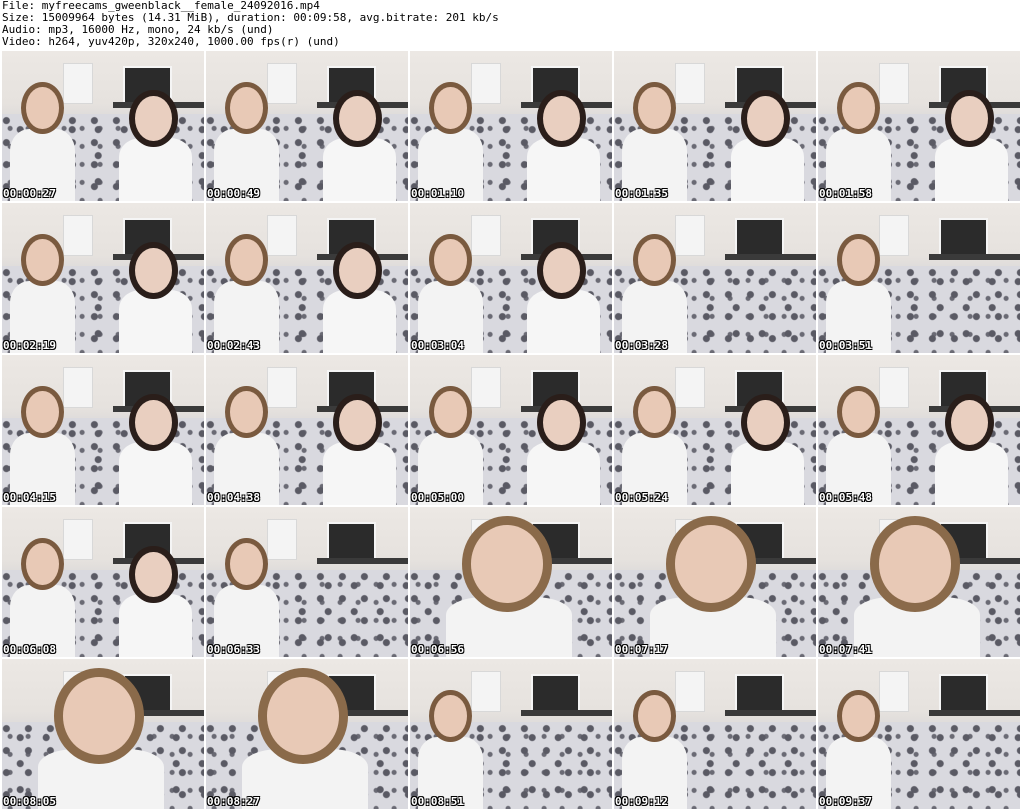 The width and height of the screenshot is (1024, 811). I want to click on video-thumbnail: 00:01:35, so click(715, 126).